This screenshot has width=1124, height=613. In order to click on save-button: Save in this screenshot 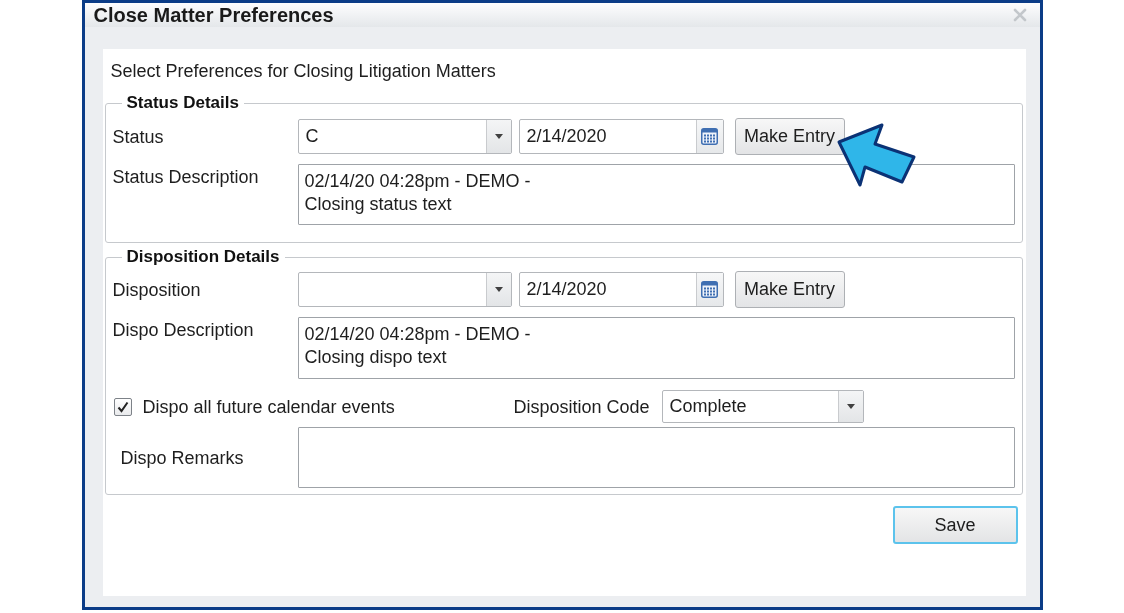, I will do `click(955, 525)`.